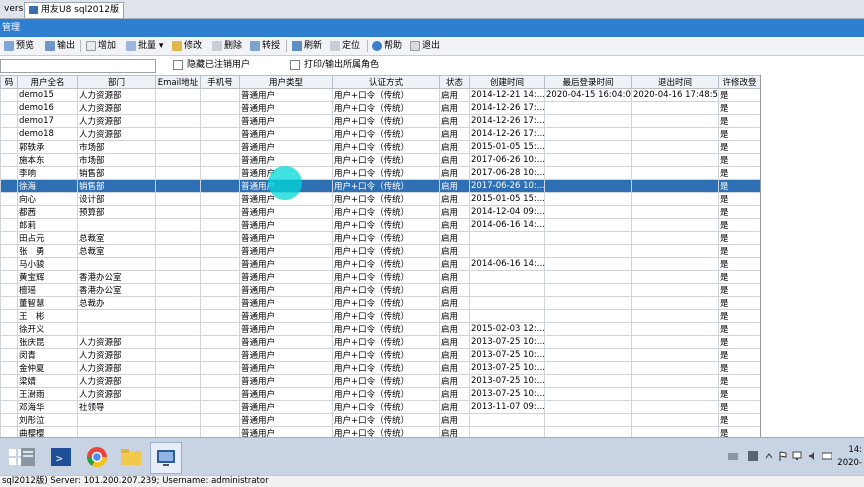 This screenshot has height=487, width=864. I want to click on column-header: 状态, so click(454, 82).